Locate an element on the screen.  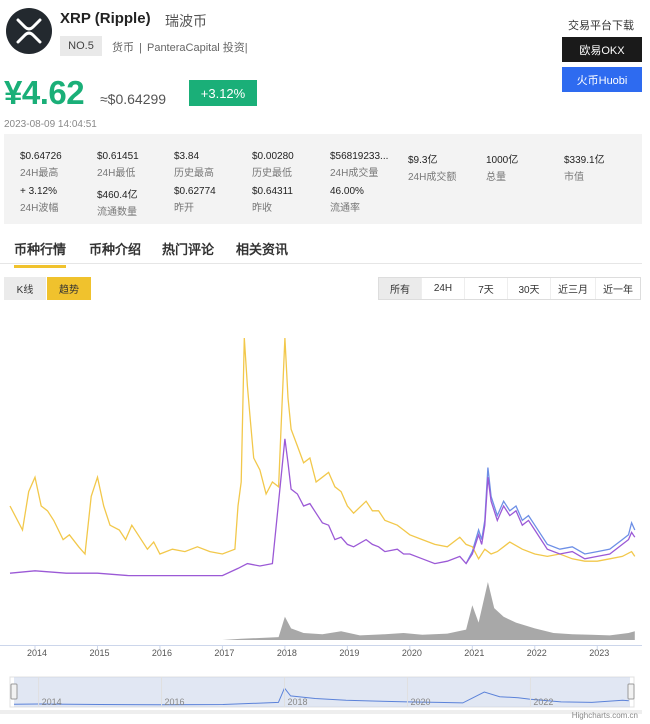
stat-circulating: $460.4亿 流通数量 is located at coordinates (117, 204).